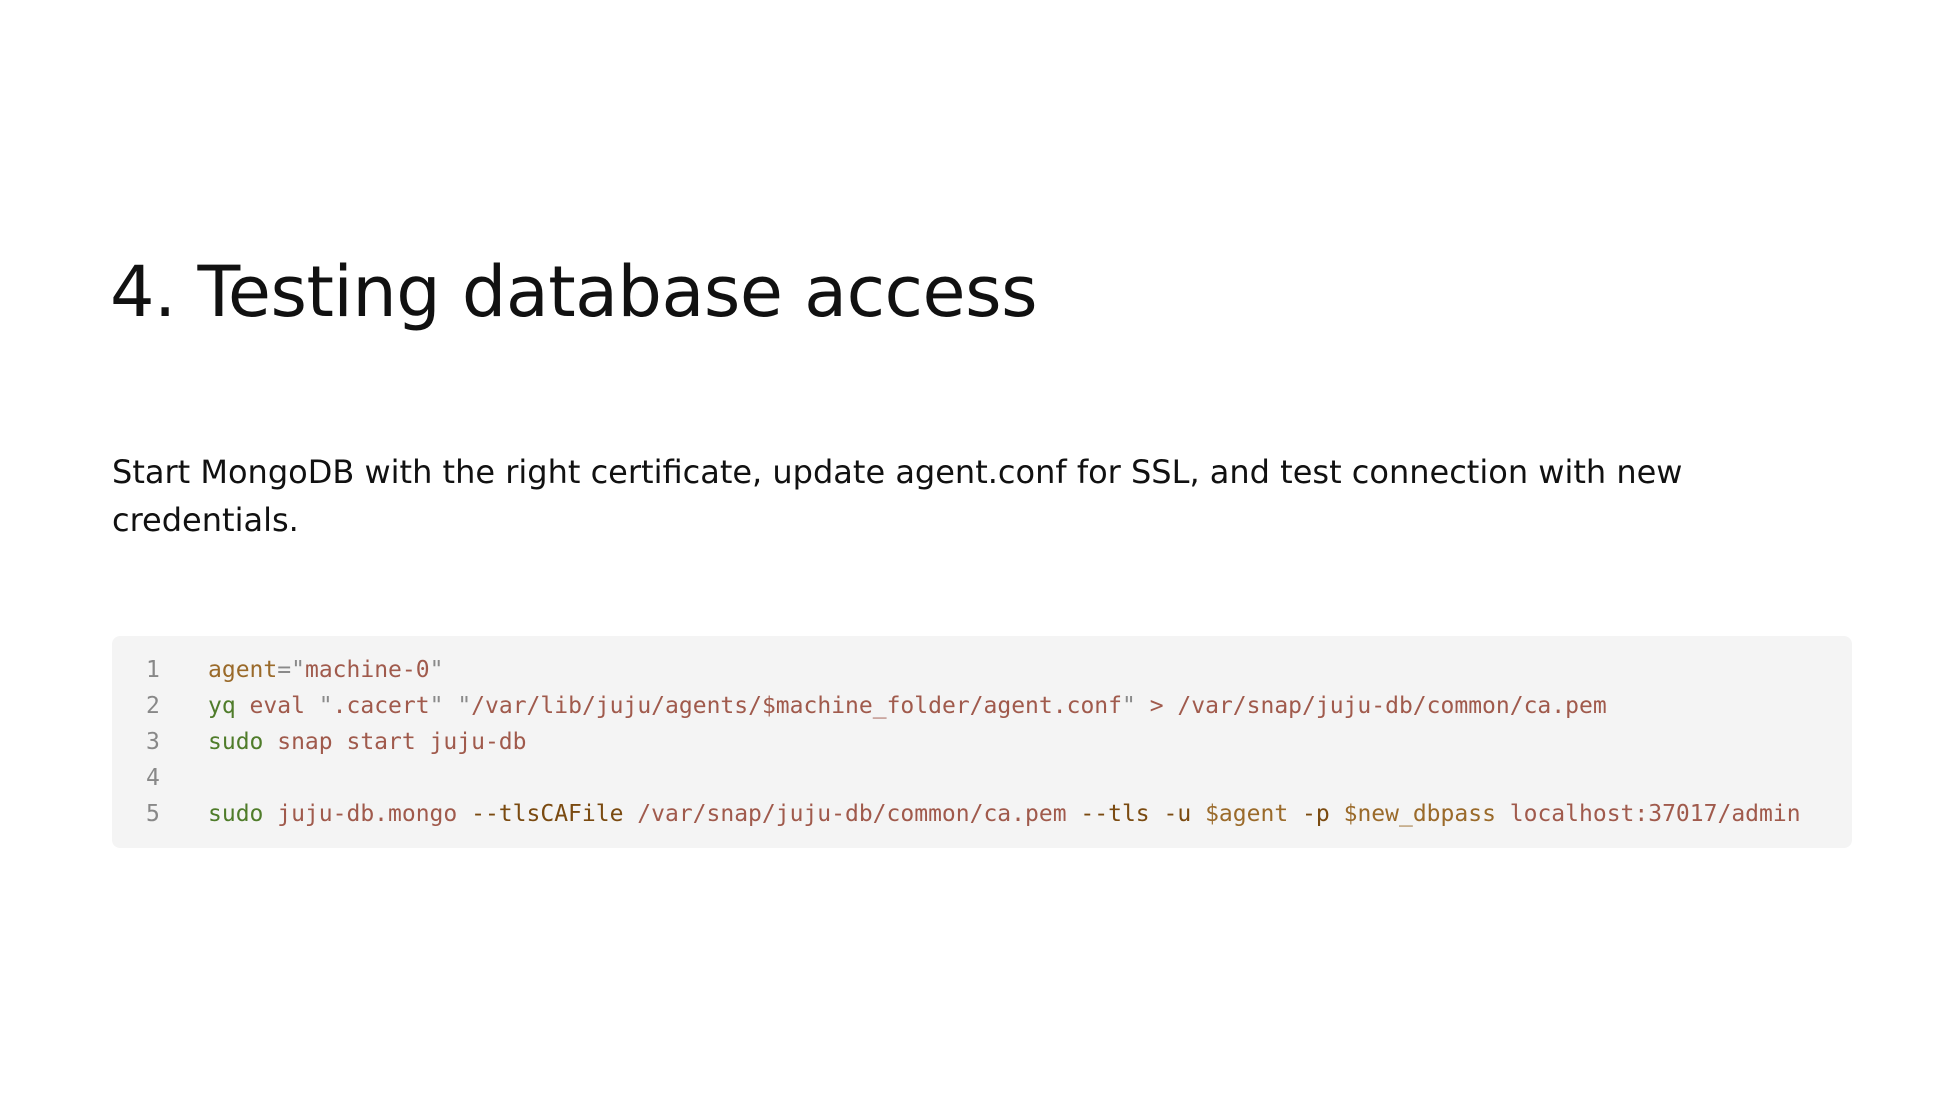 The width and height of the screenshot is (1960, 1104). I want to click on code-token: --tlsCAFile, so click(547, 814).